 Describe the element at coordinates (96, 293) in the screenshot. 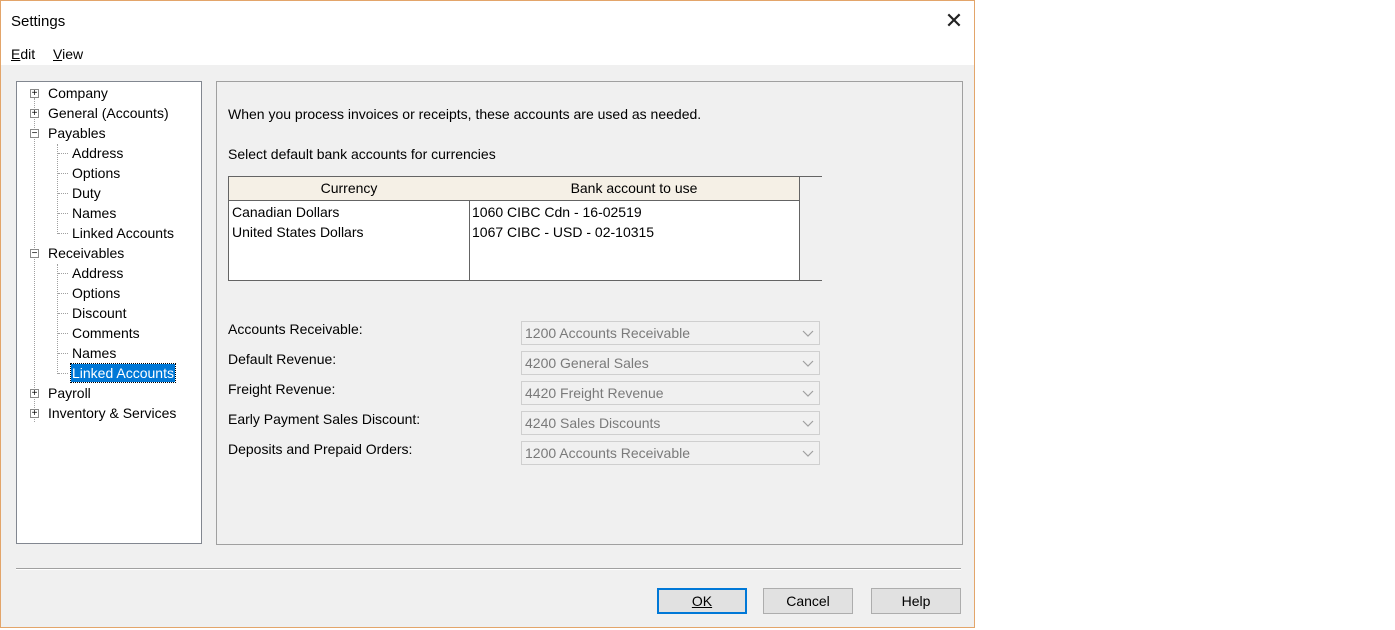

I see `tree-item-receivables-options: Options` at that location.